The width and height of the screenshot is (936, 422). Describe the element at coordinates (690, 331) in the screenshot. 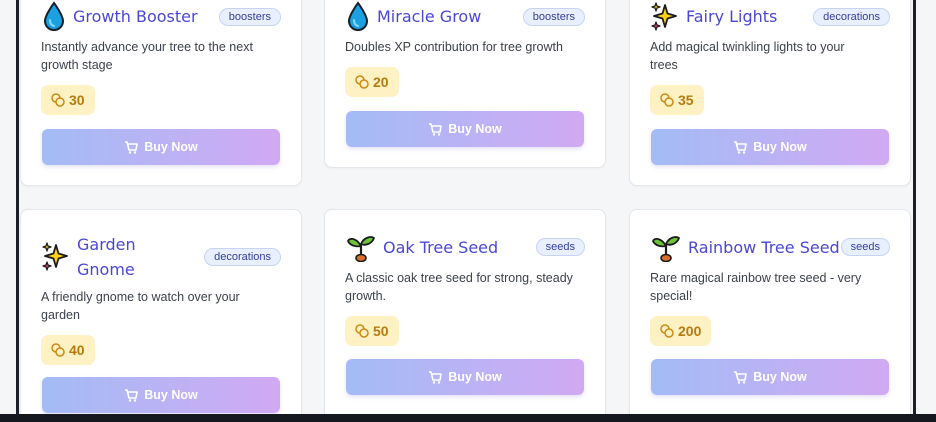

I see `price-value: 200` at that location.